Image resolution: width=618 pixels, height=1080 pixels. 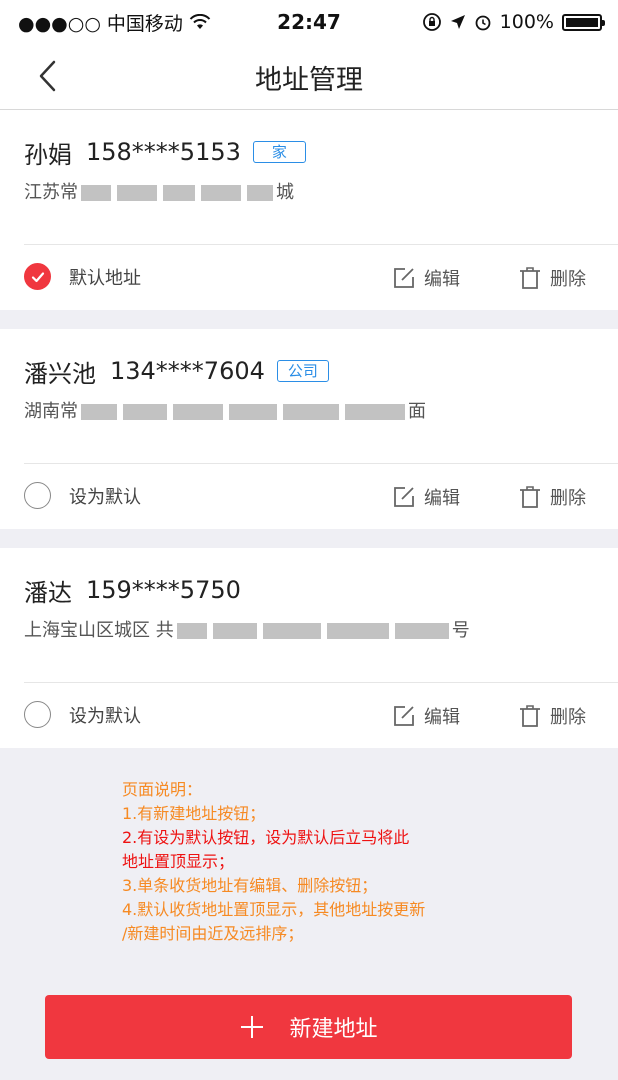 I want to click on wifi-icon, so click(x=200, y=21).